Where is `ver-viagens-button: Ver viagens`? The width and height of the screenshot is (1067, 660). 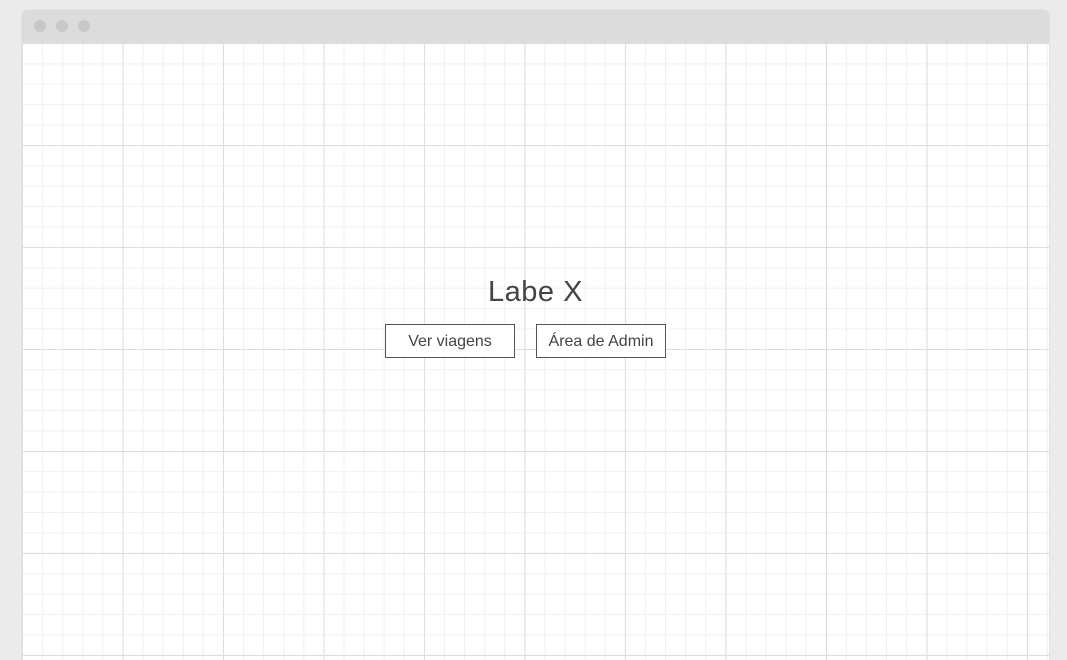
ver-viagens-button: Ver viagens is located at coordinates (450, 341).